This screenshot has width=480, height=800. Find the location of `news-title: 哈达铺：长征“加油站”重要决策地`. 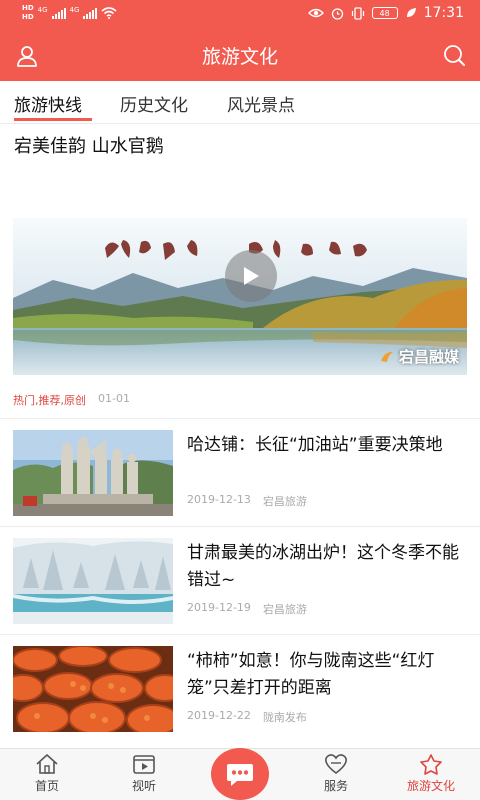

news-title: 哈达铺：长征“加油站”重要决策地 is located at coordinates (315, 445).